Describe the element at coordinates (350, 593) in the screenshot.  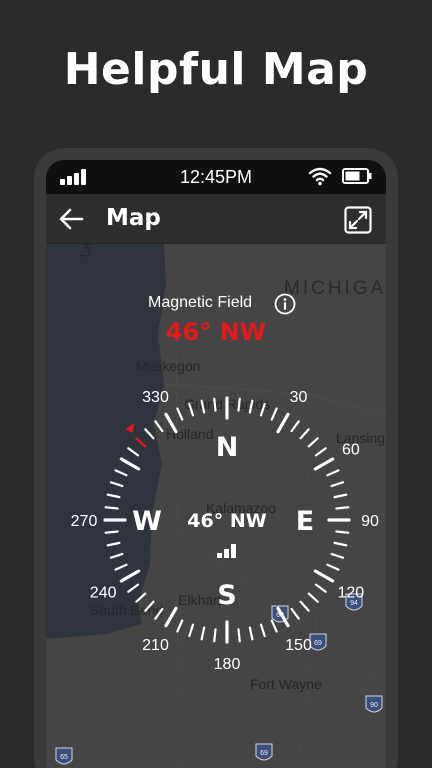
I see `compass-degree-label: 120` at that location.